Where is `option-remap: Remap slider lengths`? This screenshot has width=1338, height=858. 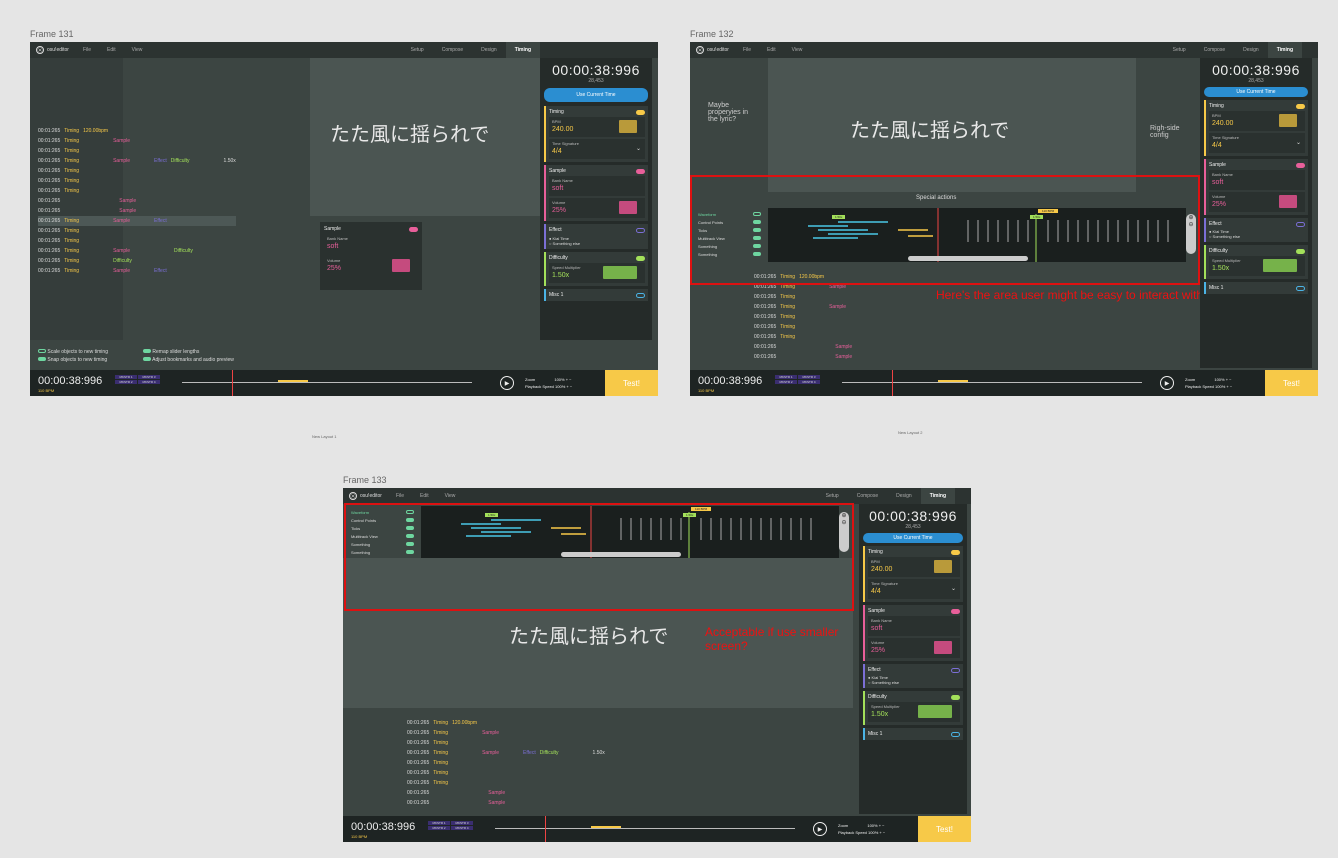
option-remap: Remap slider lengths is located at coordinates (188, 352).